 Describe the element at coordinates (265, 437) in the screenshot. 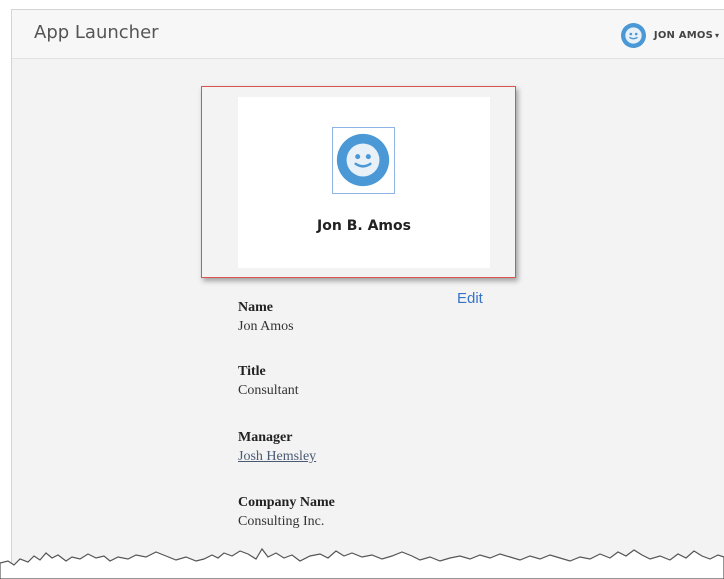

I see `field-label: Manager` at that location.